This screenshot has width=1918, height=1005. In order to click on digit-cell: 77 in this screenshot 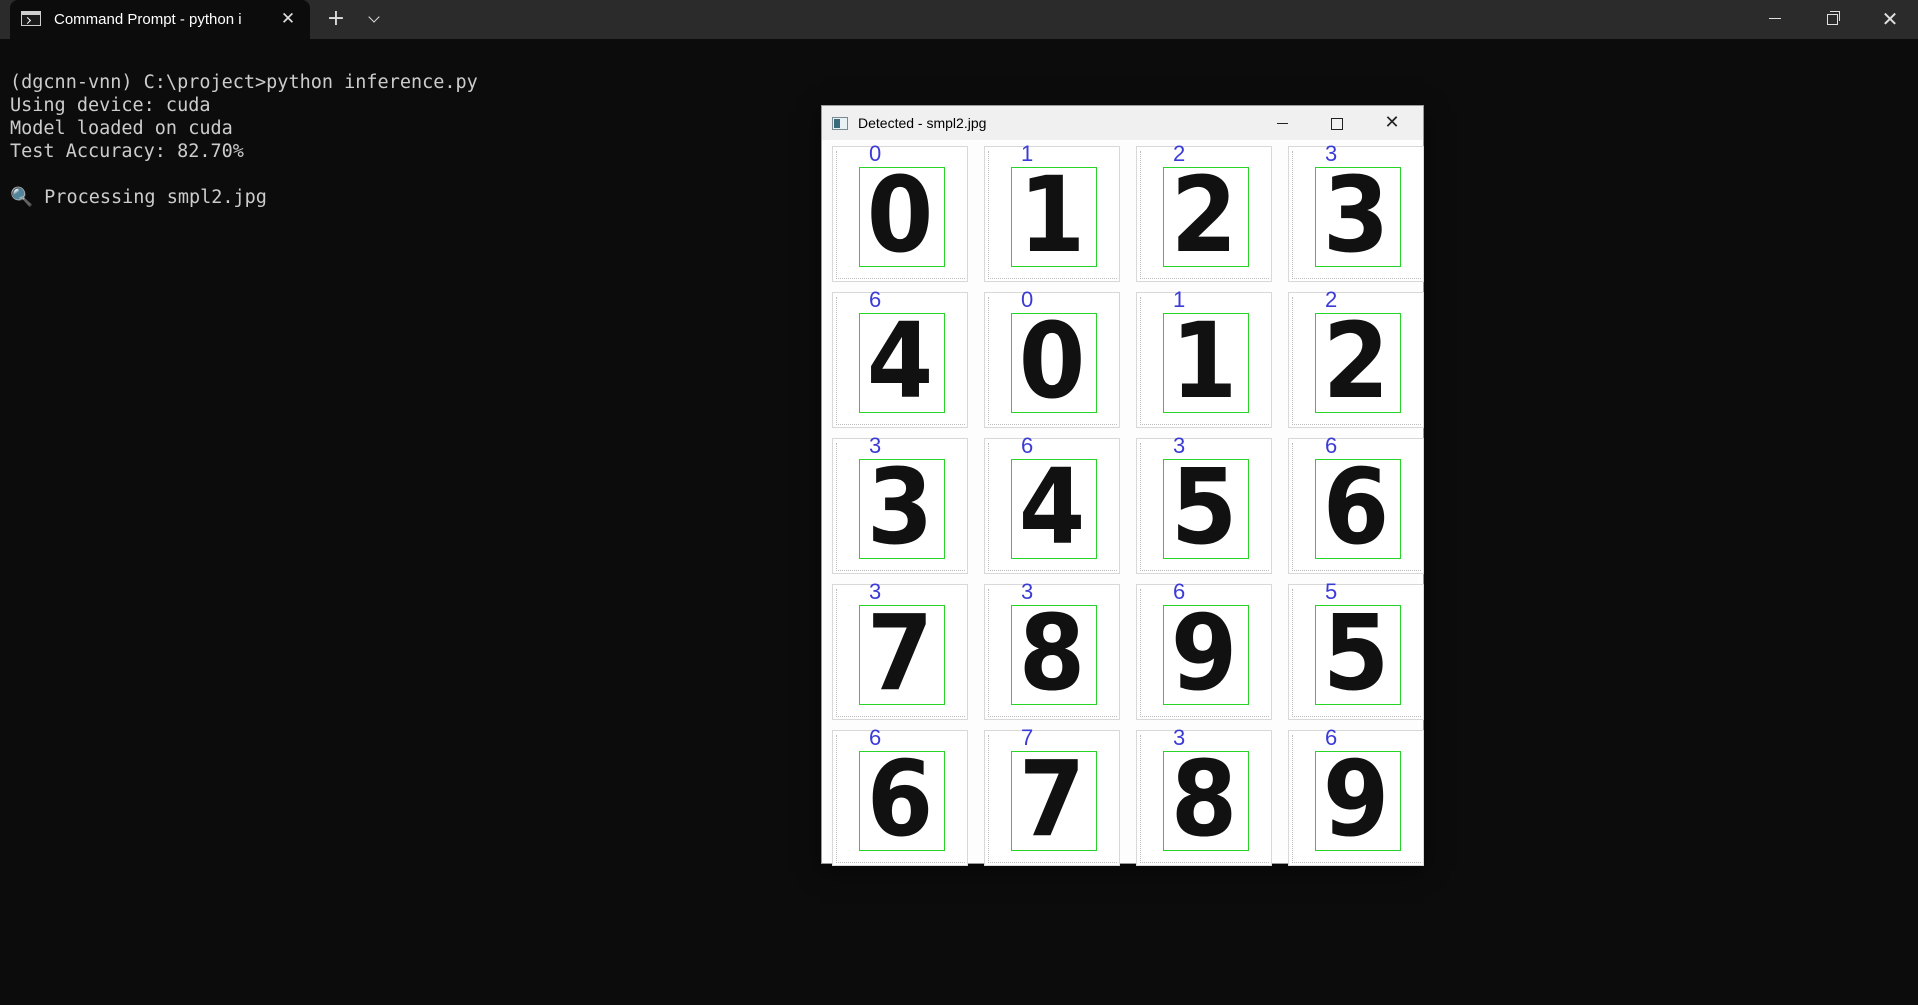, I will do `click(1052, 795)`.